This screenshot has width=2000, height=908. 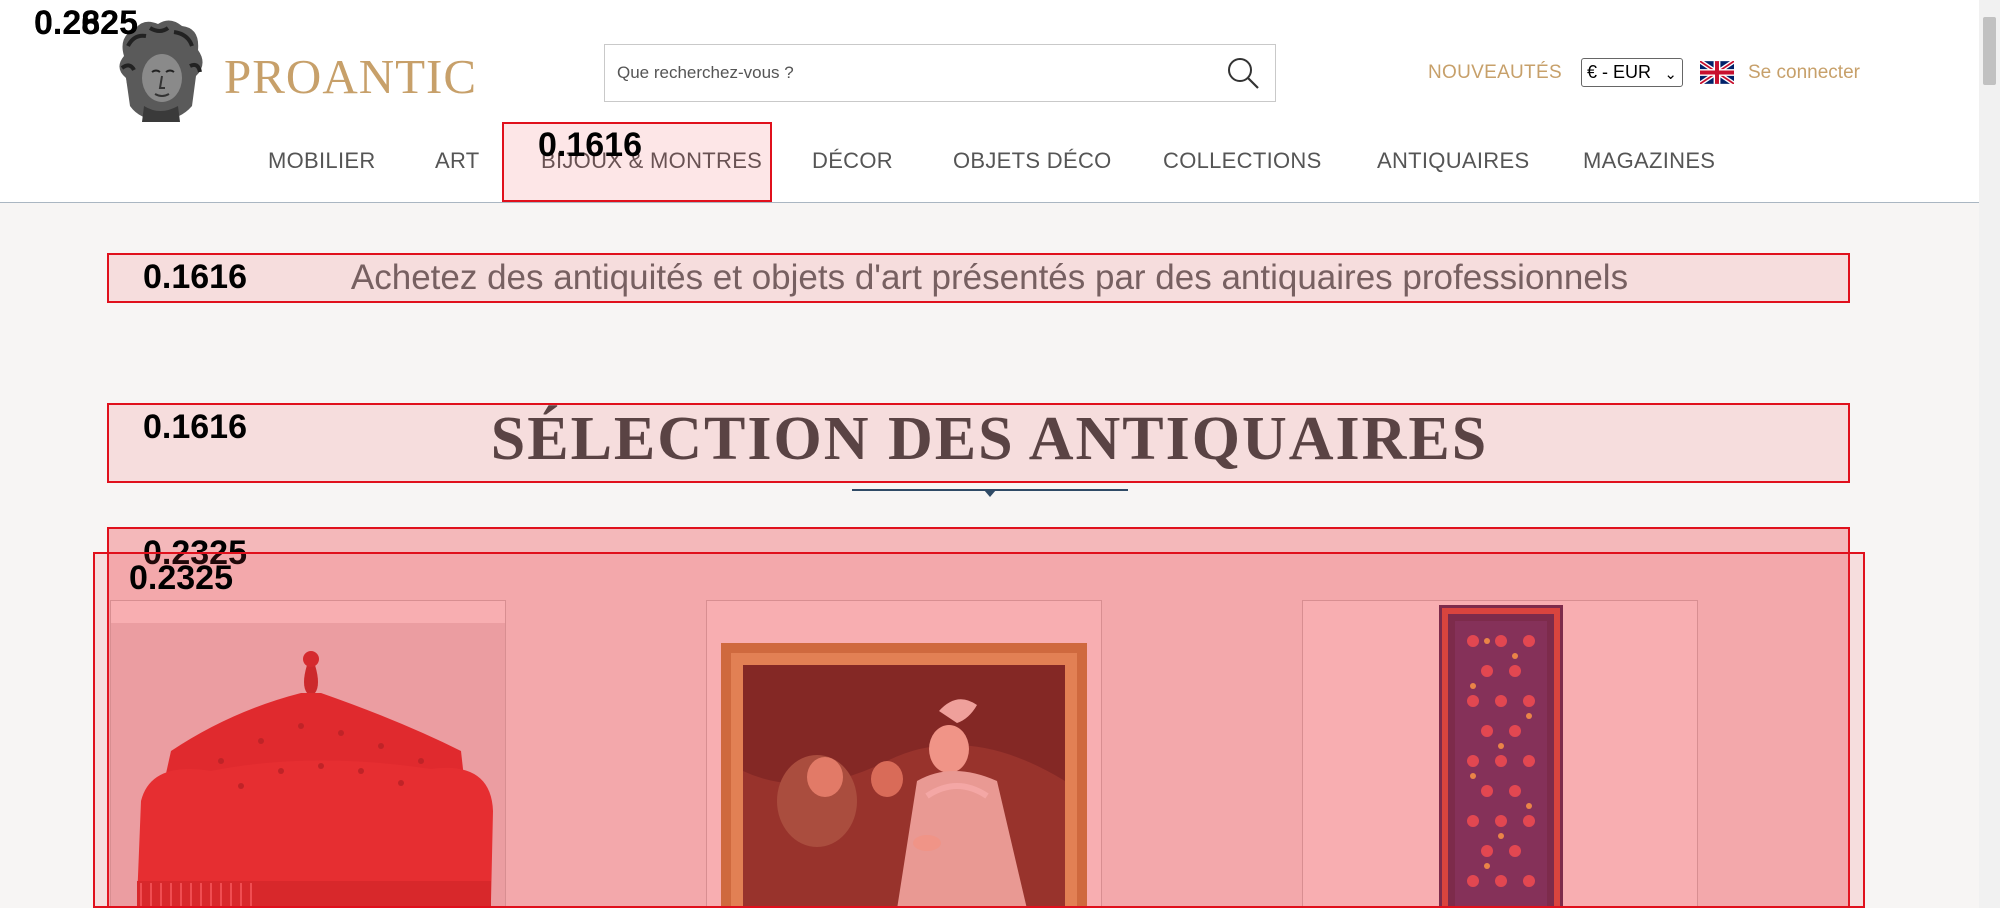 I want to click on nav-score: 0.1616, so click(x=590, y=145).